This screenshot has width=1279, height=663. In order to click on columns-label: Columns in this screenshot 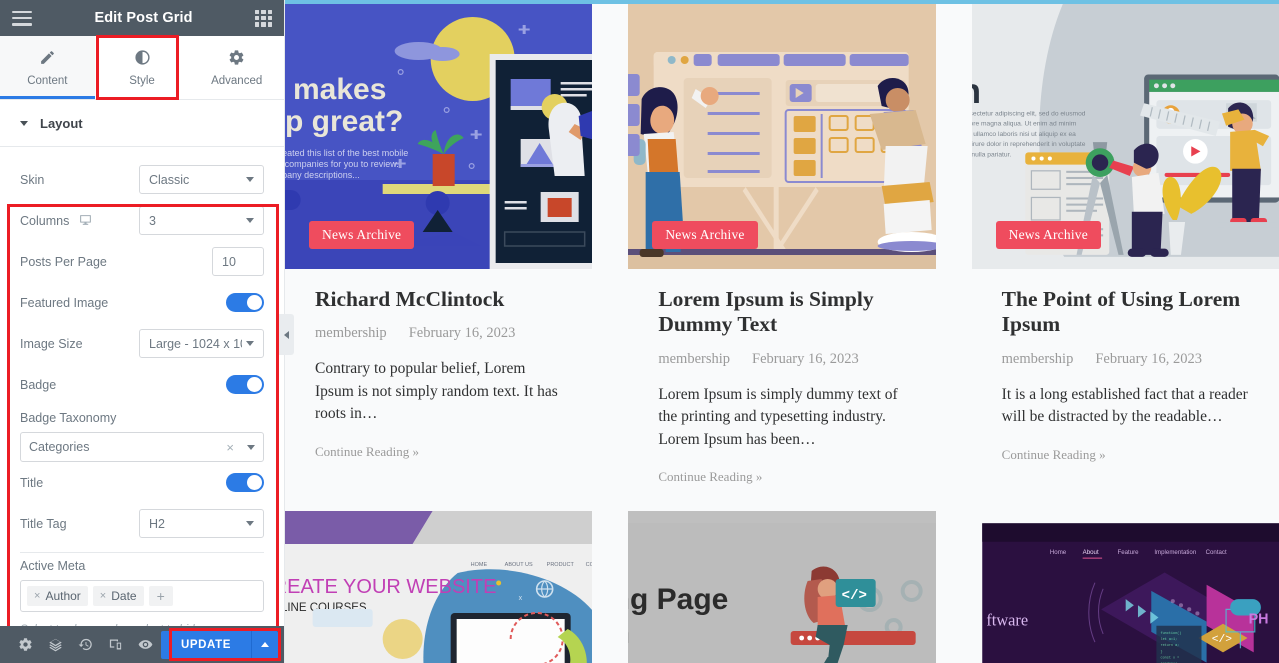, I will do `click(79, 221)`.